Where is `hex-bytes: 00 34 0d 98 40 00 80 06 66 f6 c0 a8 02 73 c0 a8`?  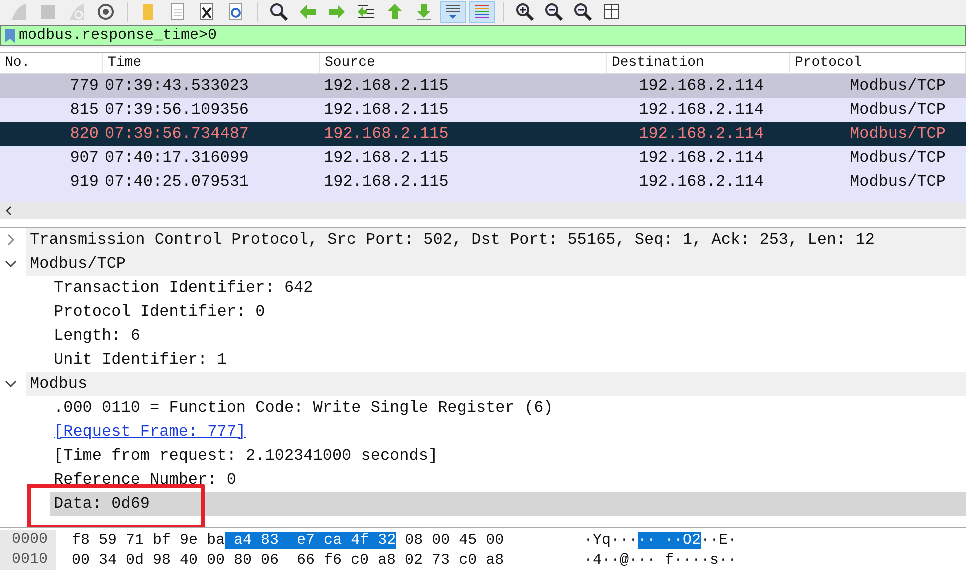
hex-bytes: 00 34 0d 98 40 00 80 06 66 f6 c0 a8 02 73 c0 a8 is located at coordinates (288, 560).